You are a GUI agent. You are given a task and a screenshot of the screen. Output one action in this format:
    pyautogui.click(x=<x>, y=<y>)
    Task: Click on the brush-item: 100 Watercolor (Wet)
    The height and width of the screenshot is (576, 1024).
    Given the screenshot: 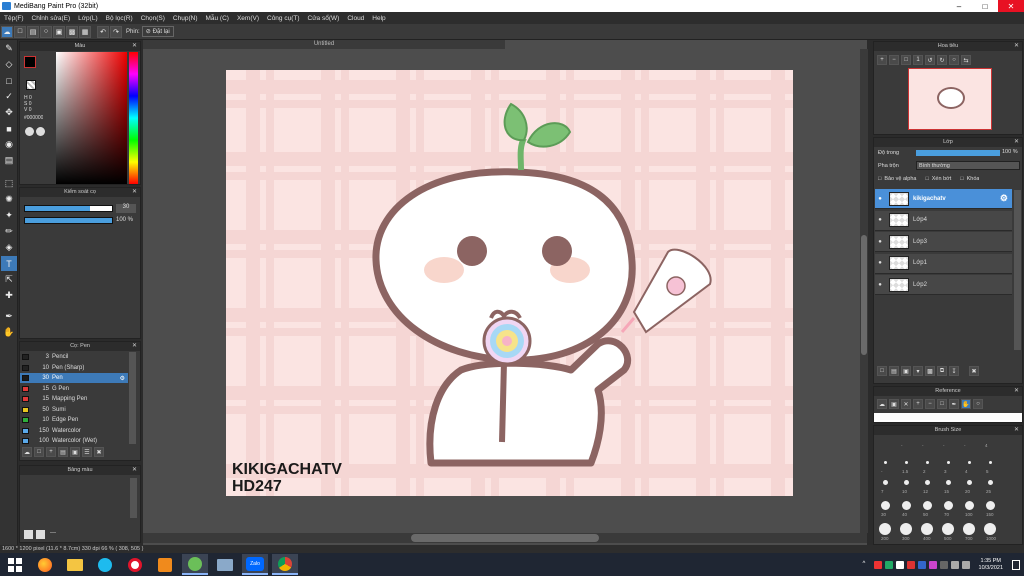 What is the action you would take?
    pyautogui.click(x=74, y=441)
    